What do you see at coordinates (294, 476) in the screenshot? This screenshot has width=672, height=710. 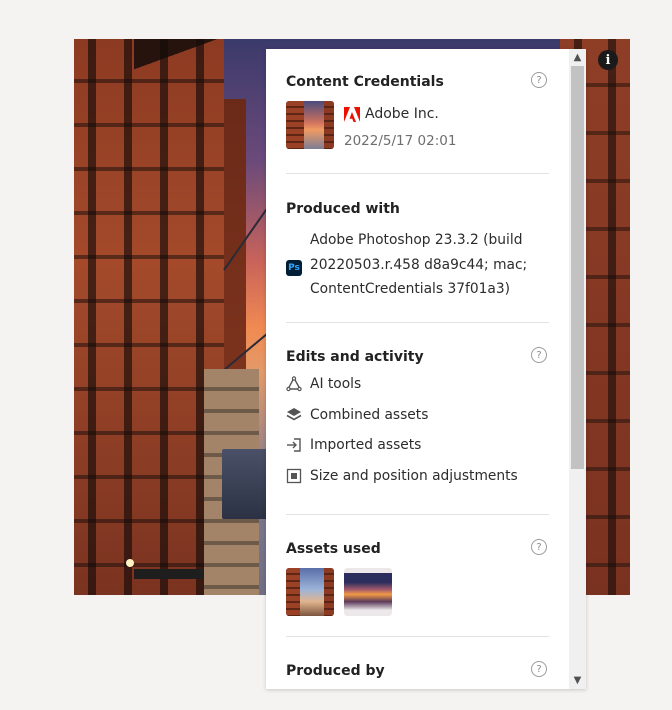 I see `resize-icon` at bounding box center [294, 476].